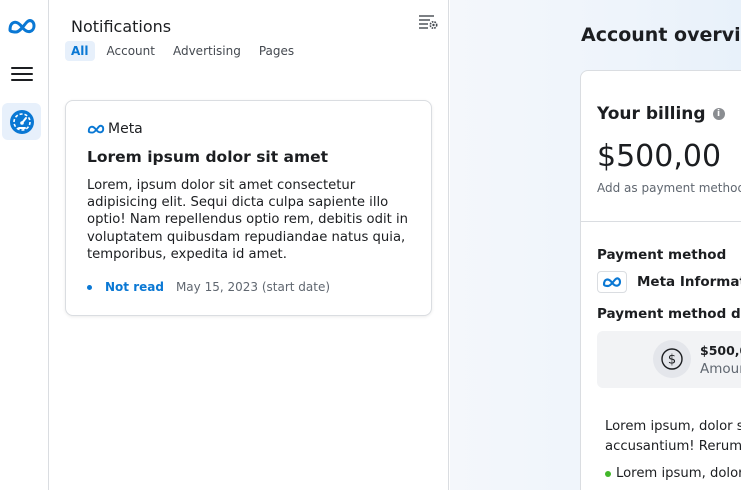  I want to click on payment-details-label: Payment method details, so click(669, 314).